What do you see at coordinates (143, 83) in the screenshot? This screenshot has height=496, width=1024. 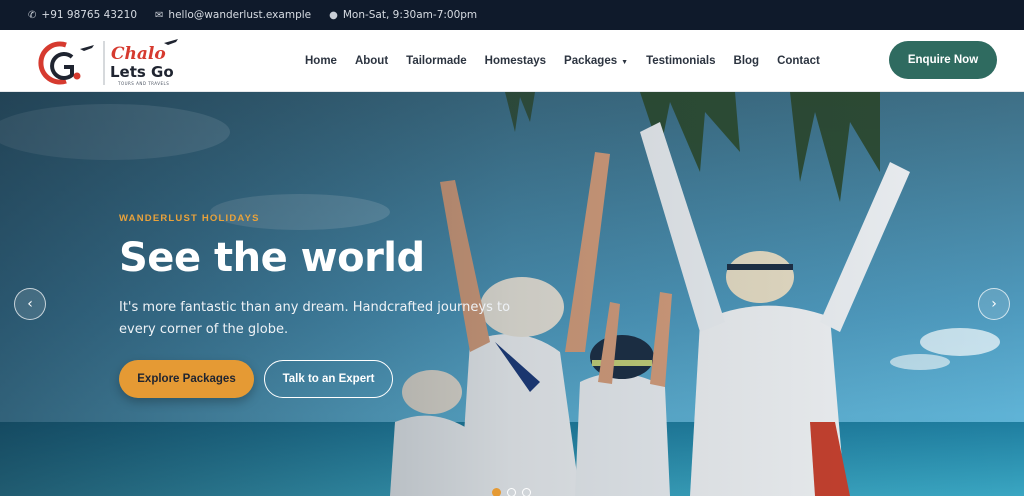 I see `svg-text: TOURS AND TRAVELS` at bounding box center [143, 83].